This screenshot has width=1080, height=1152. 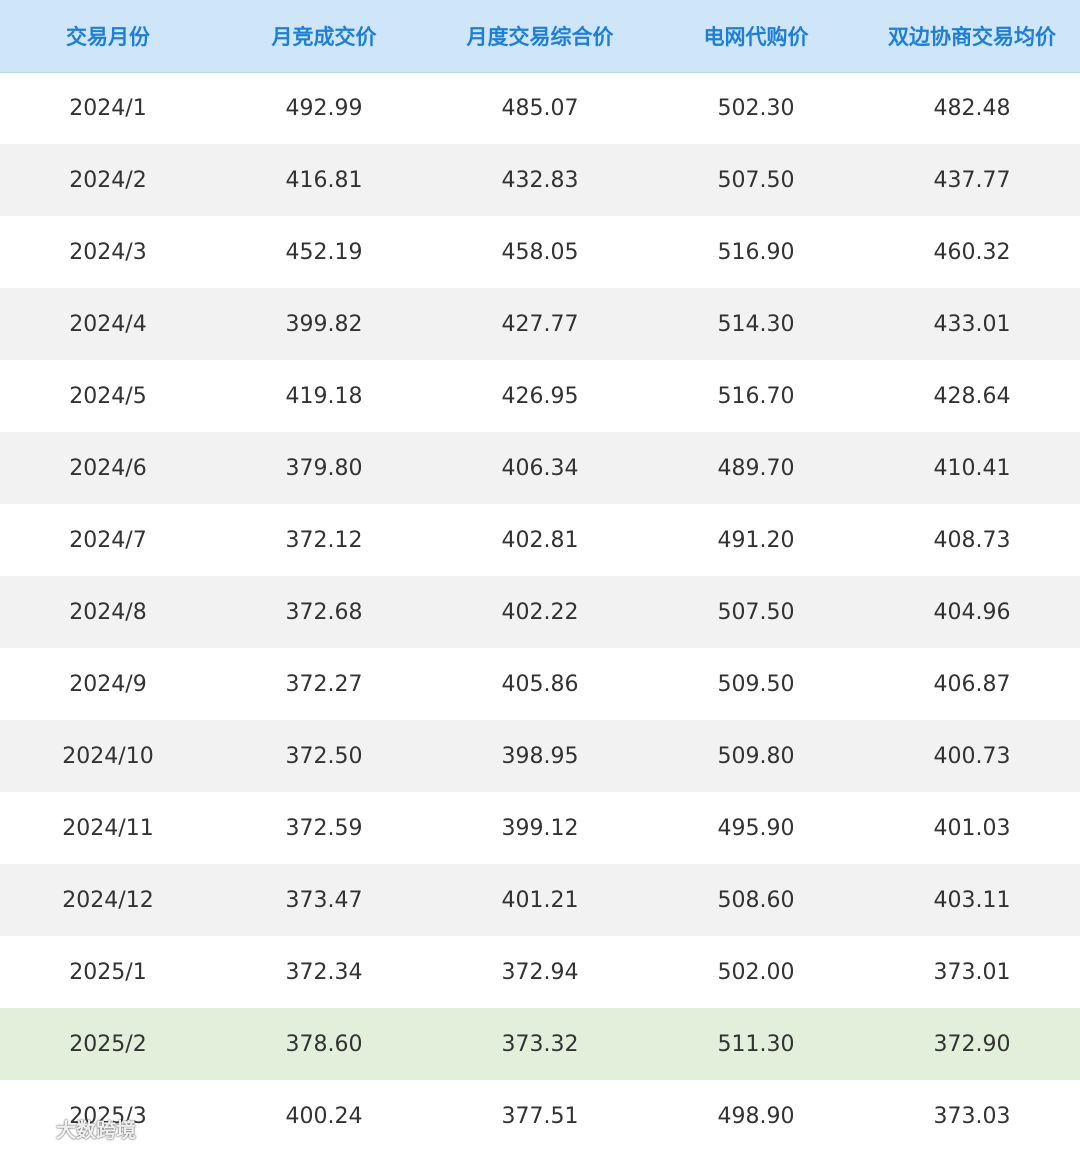 I want to click on table-row: 2025/1 372.34 372.94 502.00 373.01, so click(x=540, y=972).